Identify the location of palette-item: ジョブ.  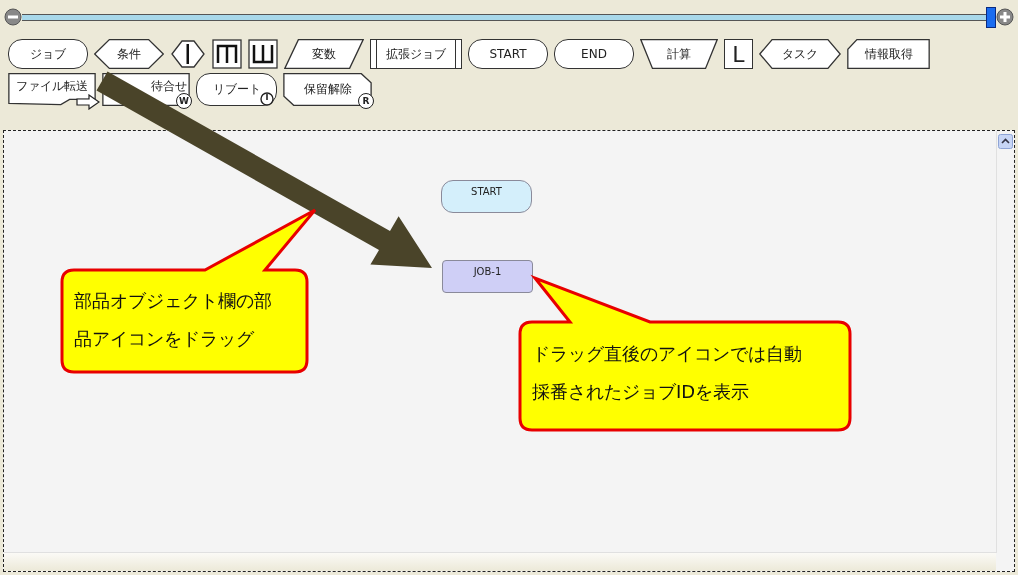
(48, 54).